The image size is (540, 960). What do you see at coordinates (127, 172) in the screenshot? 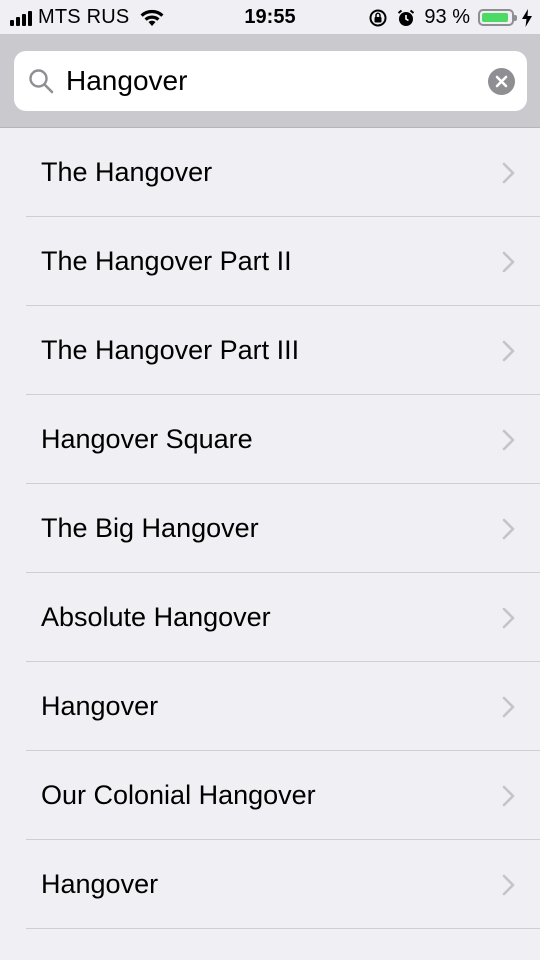
I see `result-title: The Hangover` at bounding box center [127, 172].